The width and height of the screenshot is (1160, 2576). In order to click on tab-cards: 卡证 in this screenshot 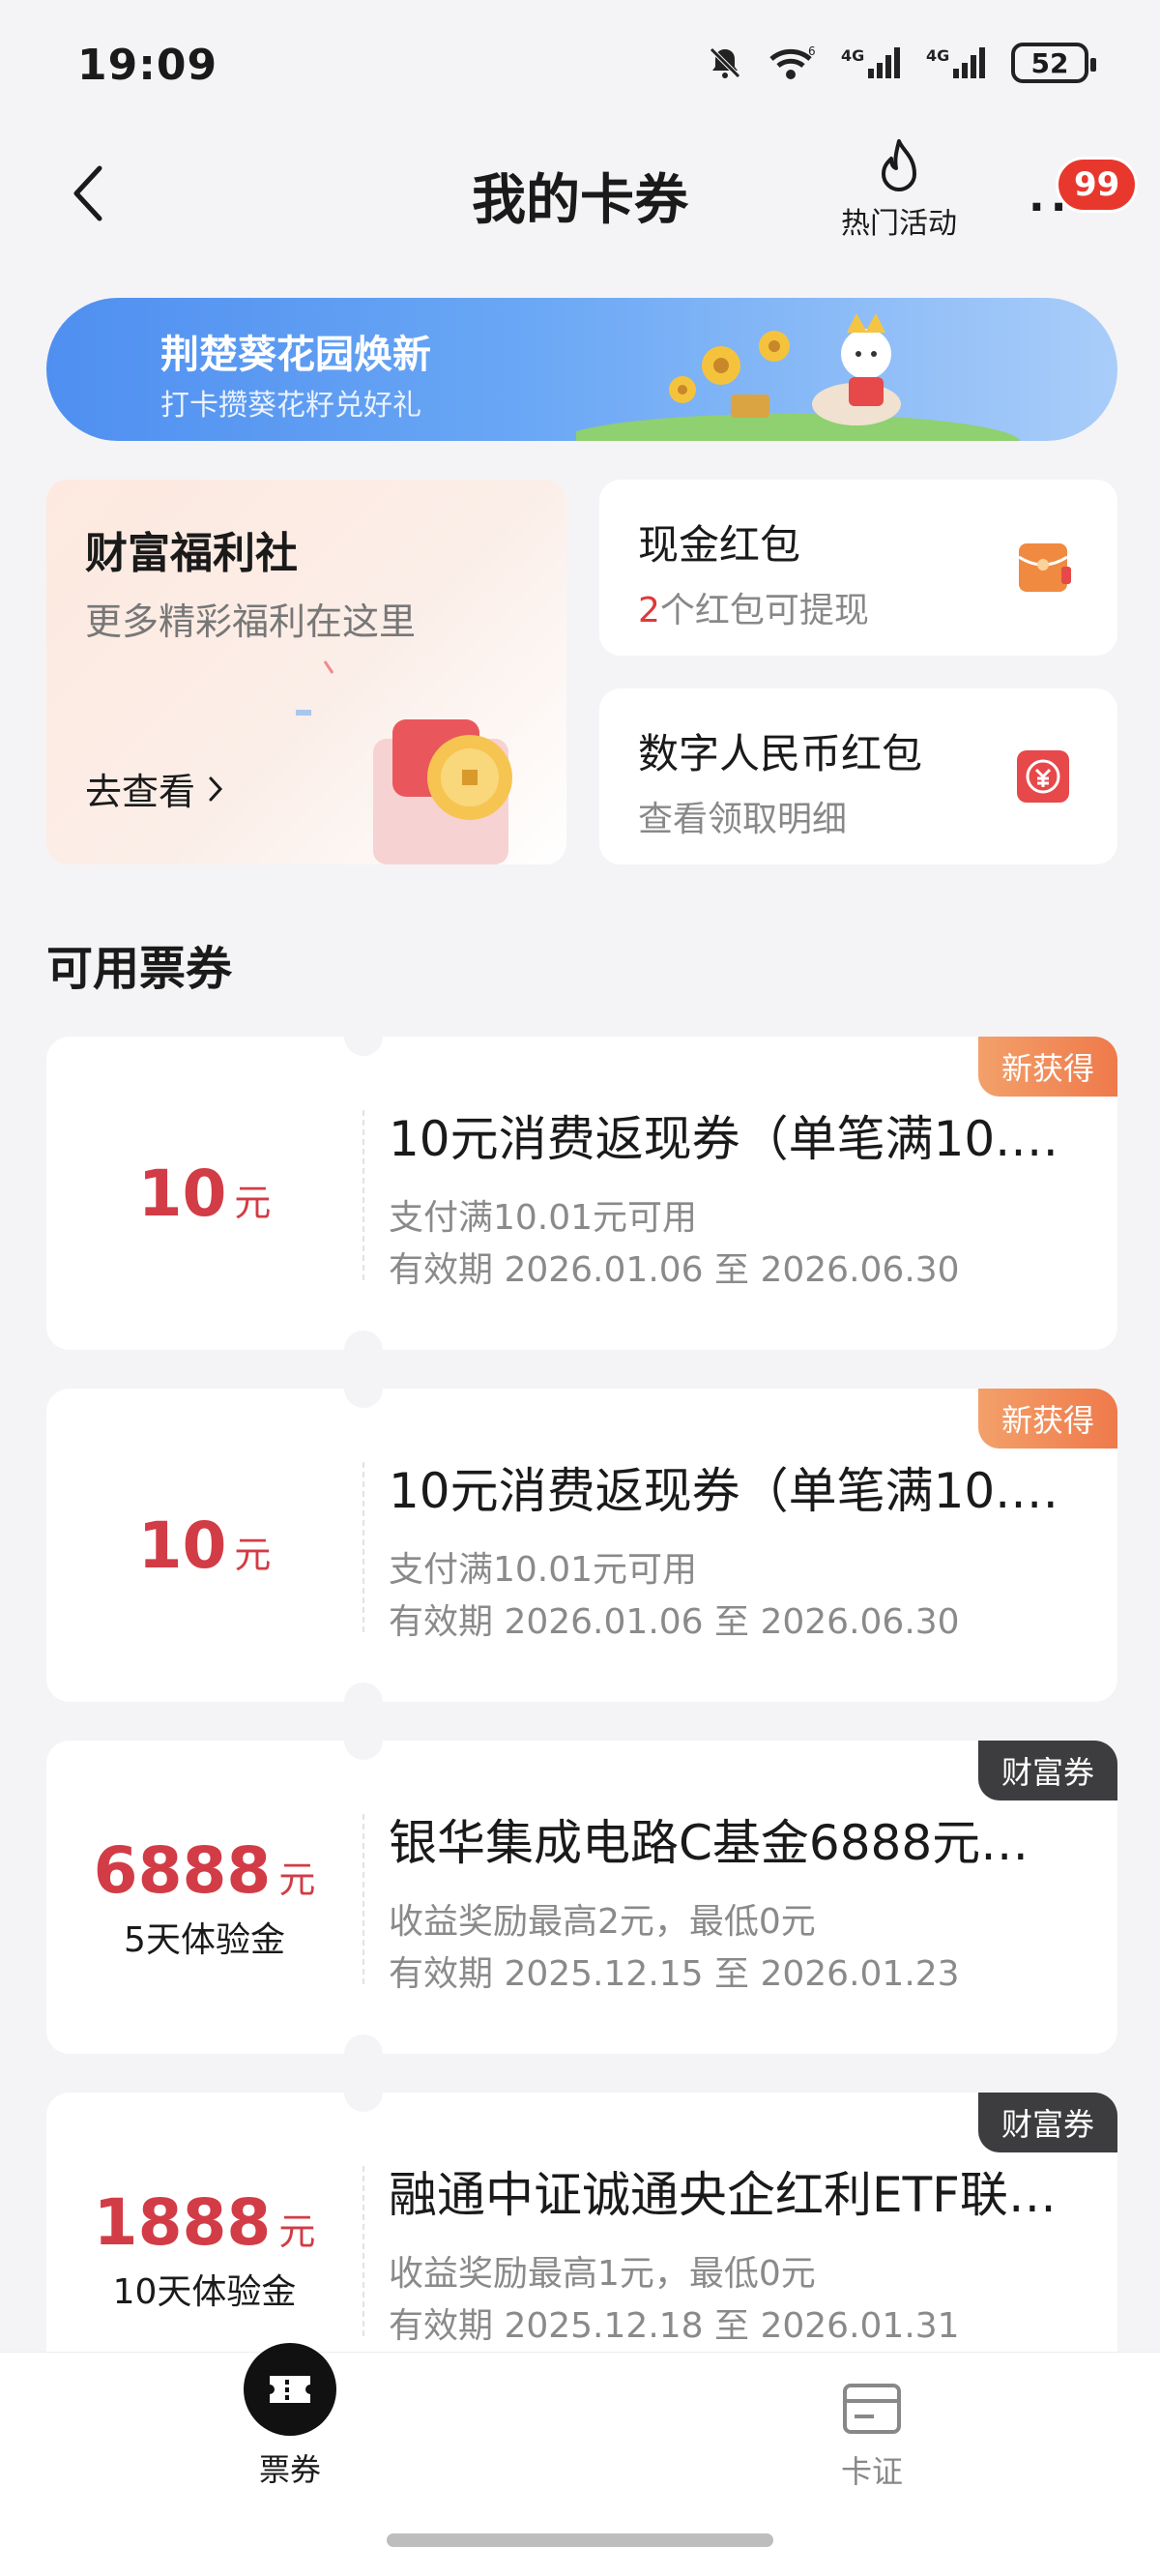, I will do `click(872, 2422)`.